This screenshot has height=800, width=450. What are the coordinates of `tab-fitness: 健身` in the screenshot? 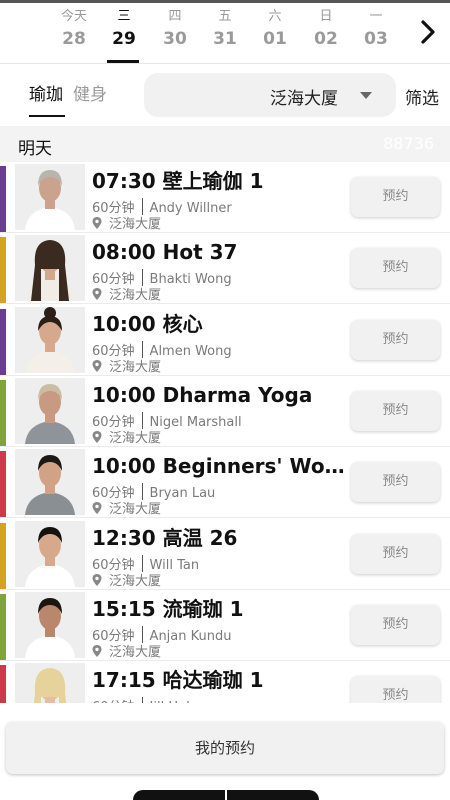 It's located at (90, 95).